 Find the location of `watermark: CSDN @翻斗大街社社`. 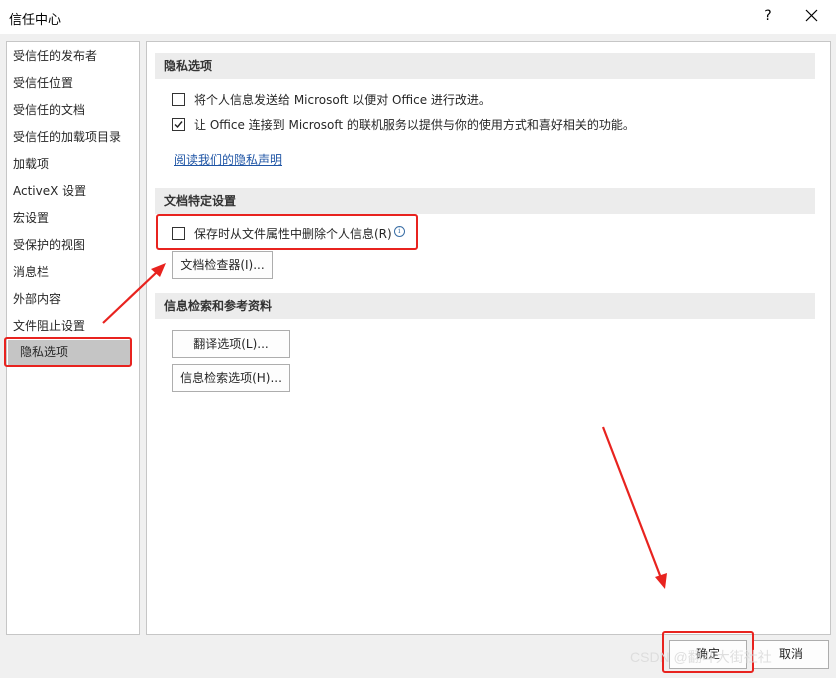

watermark: CSDN @翻斗大街社社 is located at coordinates (701, 657).